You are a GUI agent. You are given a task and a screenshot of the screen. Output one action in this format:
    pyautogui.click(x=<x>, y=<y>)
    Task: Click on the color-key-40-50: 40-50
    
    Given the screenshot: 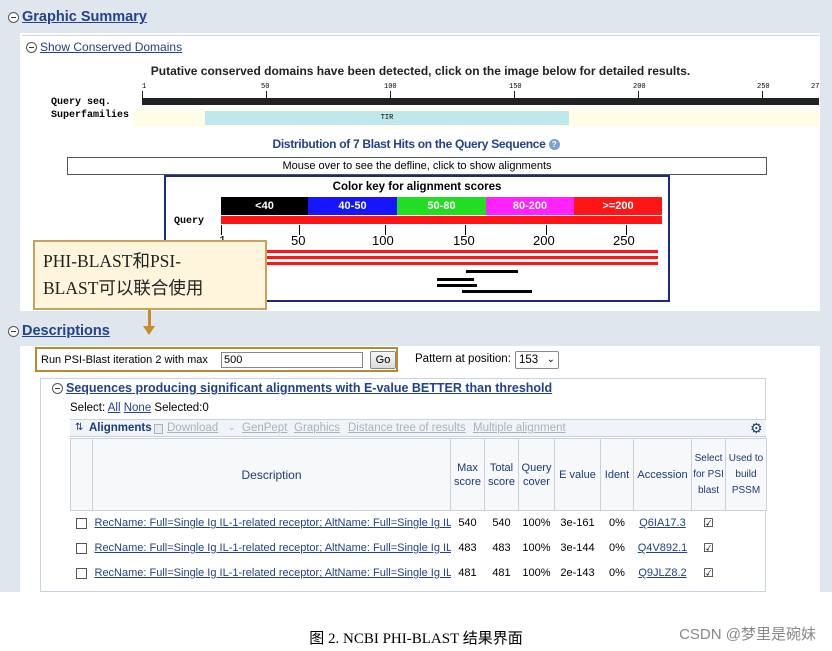 What is the action you would take?
    pyautogui.click(x=352, y=206)
    